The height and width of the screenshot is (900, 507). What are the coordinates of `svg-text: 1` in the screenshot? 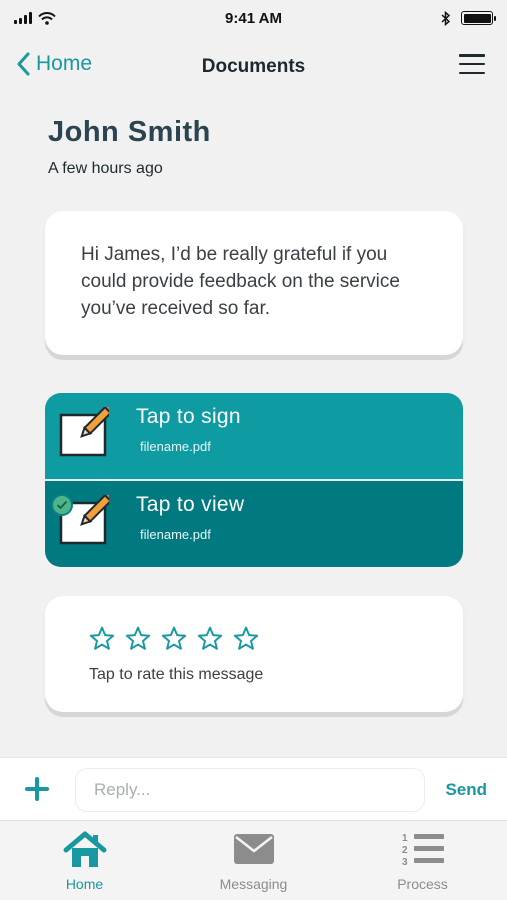 It's located at (405, 838).